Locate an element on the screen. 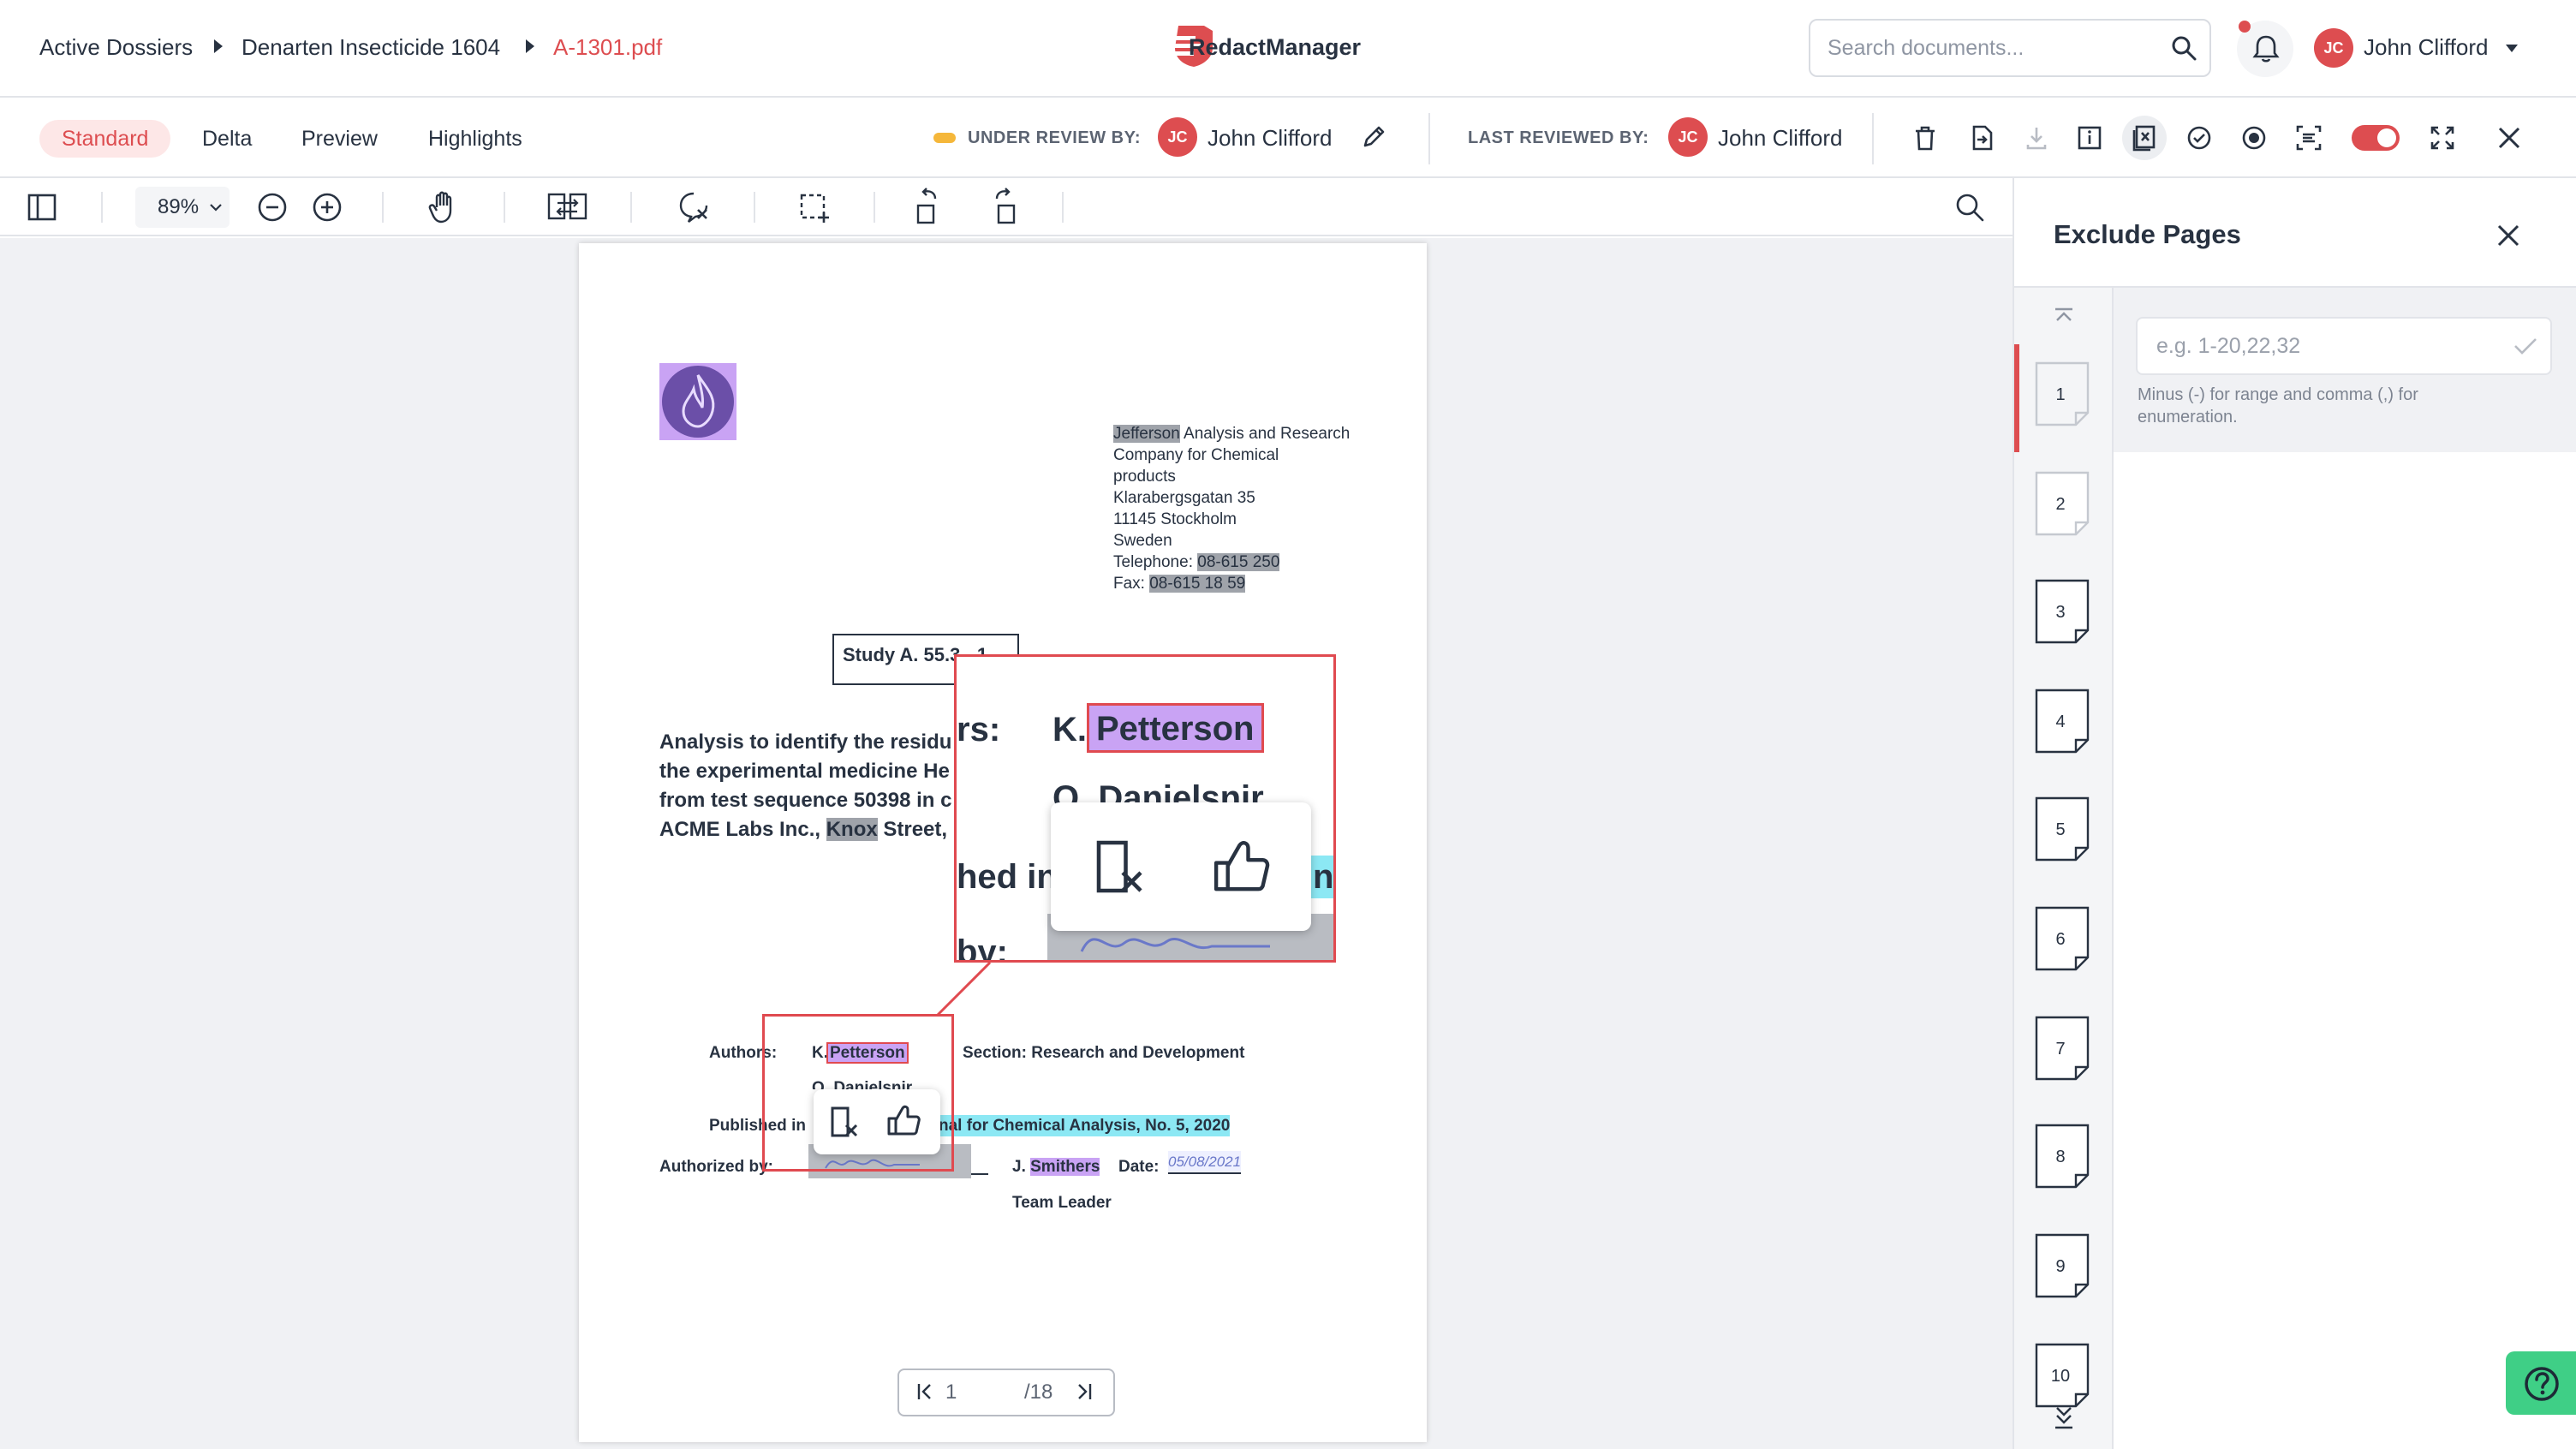 Image resolution: width=2576 pixels, height=1449 pixels. scroll-to-bottom-icon is located at coordinates (2064, 1417).